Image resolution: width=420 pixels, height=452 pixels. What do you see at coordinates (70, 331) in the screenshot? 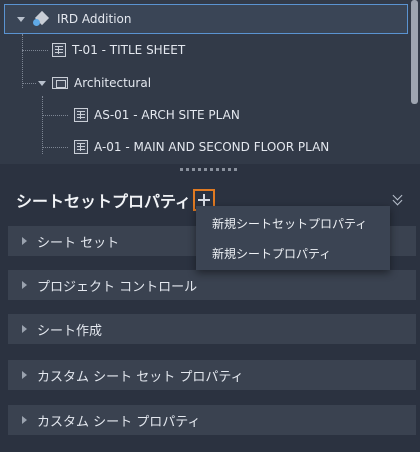
I see `section-label: シート作成` at bounding box center [70, 331].